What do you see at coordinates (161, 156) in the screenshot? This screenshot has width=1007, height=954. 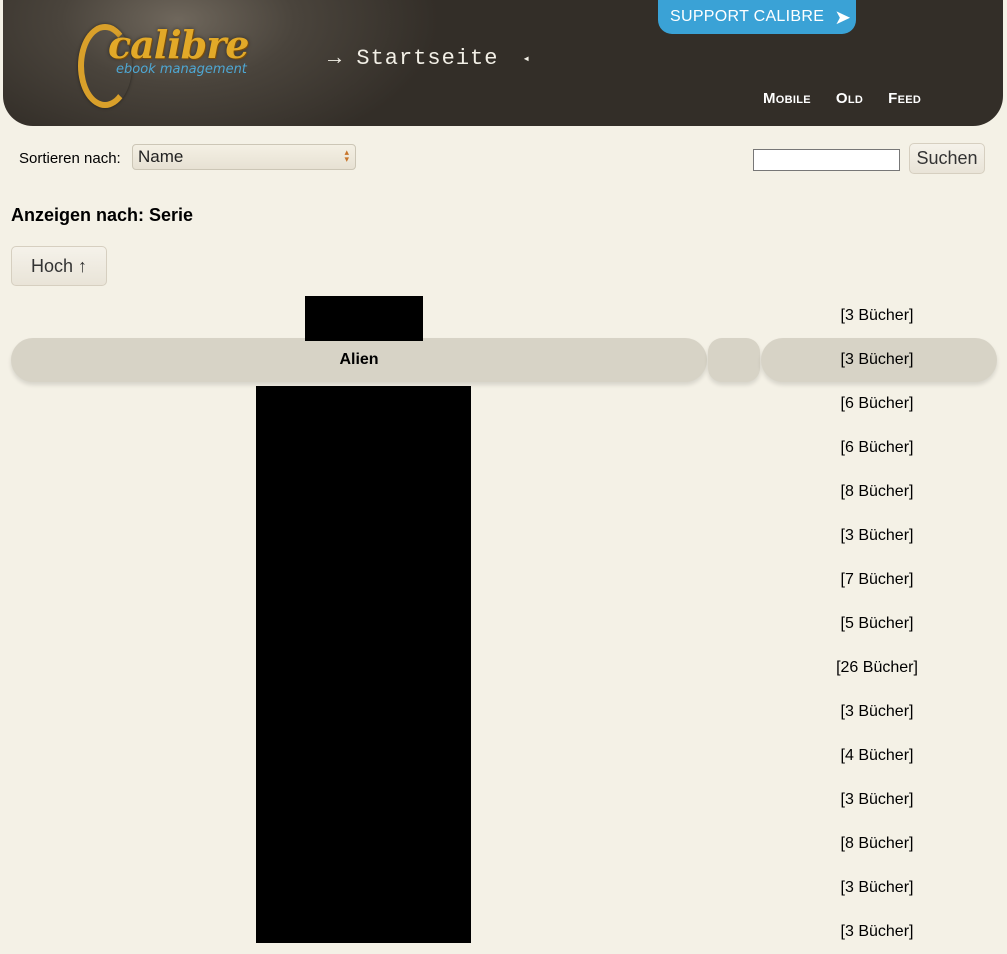 I see `sort-value: Name` at bounding box center [161, 156].